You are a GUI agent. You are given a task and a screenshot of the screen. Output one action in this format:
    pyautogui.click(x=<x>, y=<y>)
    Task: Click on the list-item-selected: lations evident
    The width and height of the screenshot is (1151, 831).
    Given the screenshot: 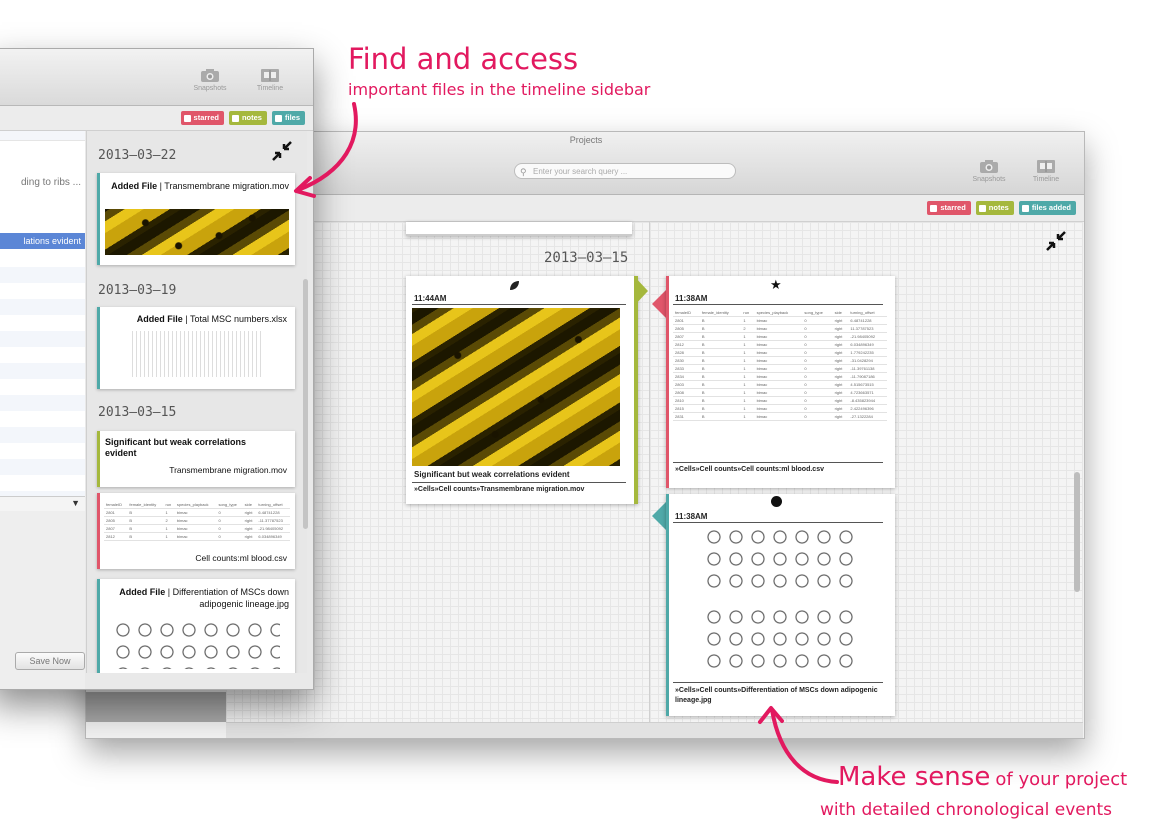 What is the action you would take?
    pyautogui.click(x=42, y=241)
    